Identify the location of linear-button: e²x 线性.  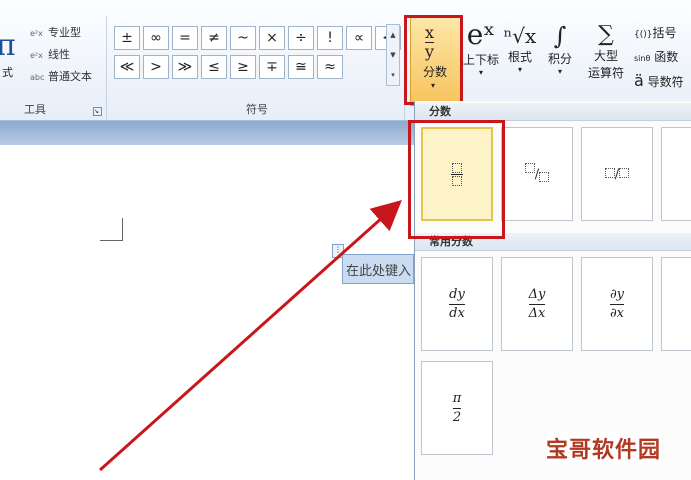
(50, 54).